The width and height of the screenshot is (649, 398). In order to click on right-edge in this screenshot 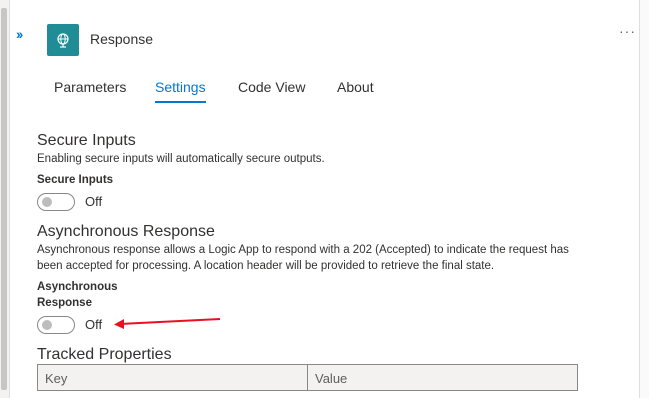, I will do `click(644, 199)`.